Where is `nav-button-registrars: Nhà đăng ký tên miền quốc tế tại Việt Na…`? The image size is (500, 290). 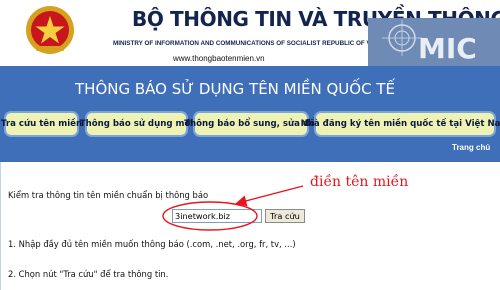
nav-button-registrars: Nhà đăng ký tên miền quốc tế tại Việt Na… is located at coordinates (400, 124).